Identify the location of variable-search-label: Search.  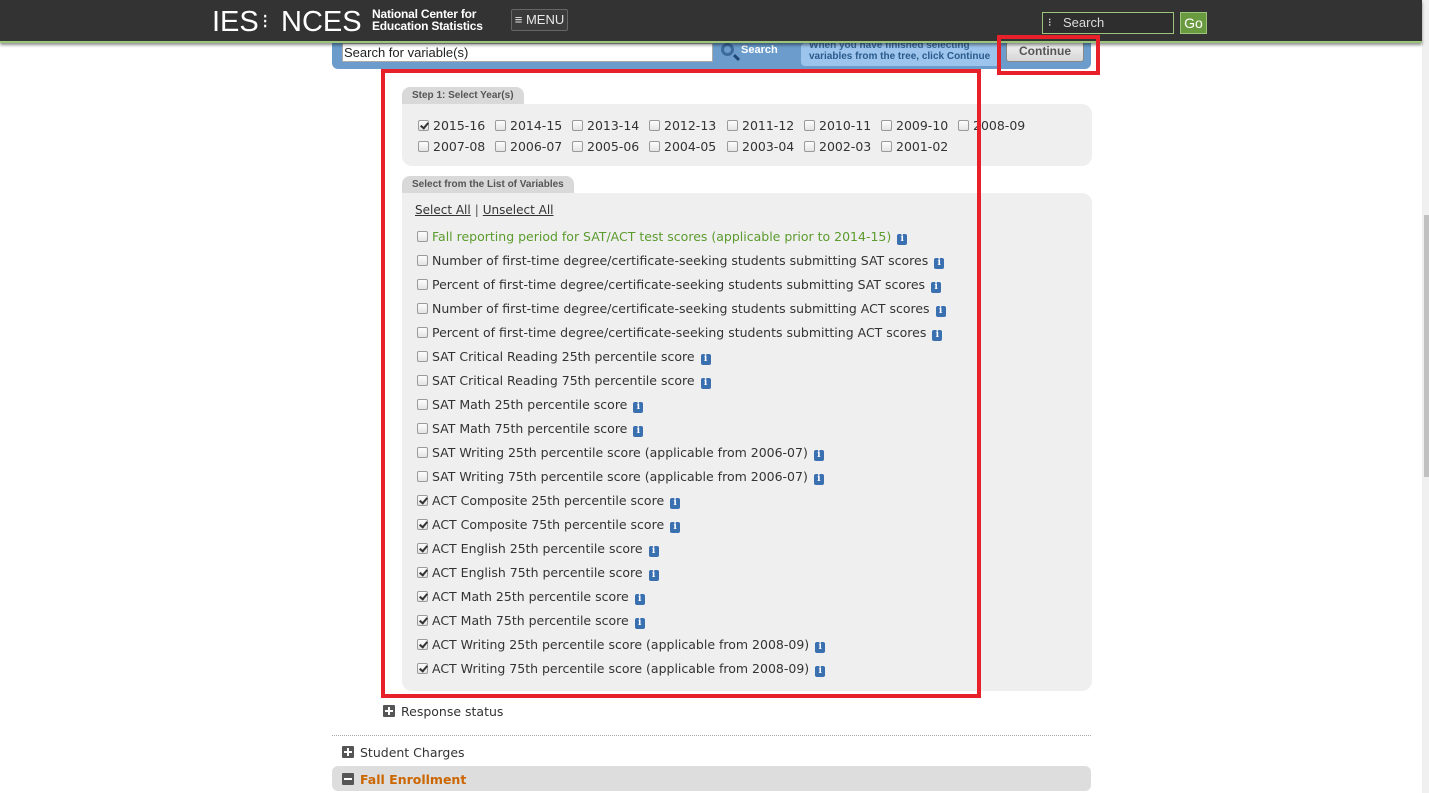
(759, 50).